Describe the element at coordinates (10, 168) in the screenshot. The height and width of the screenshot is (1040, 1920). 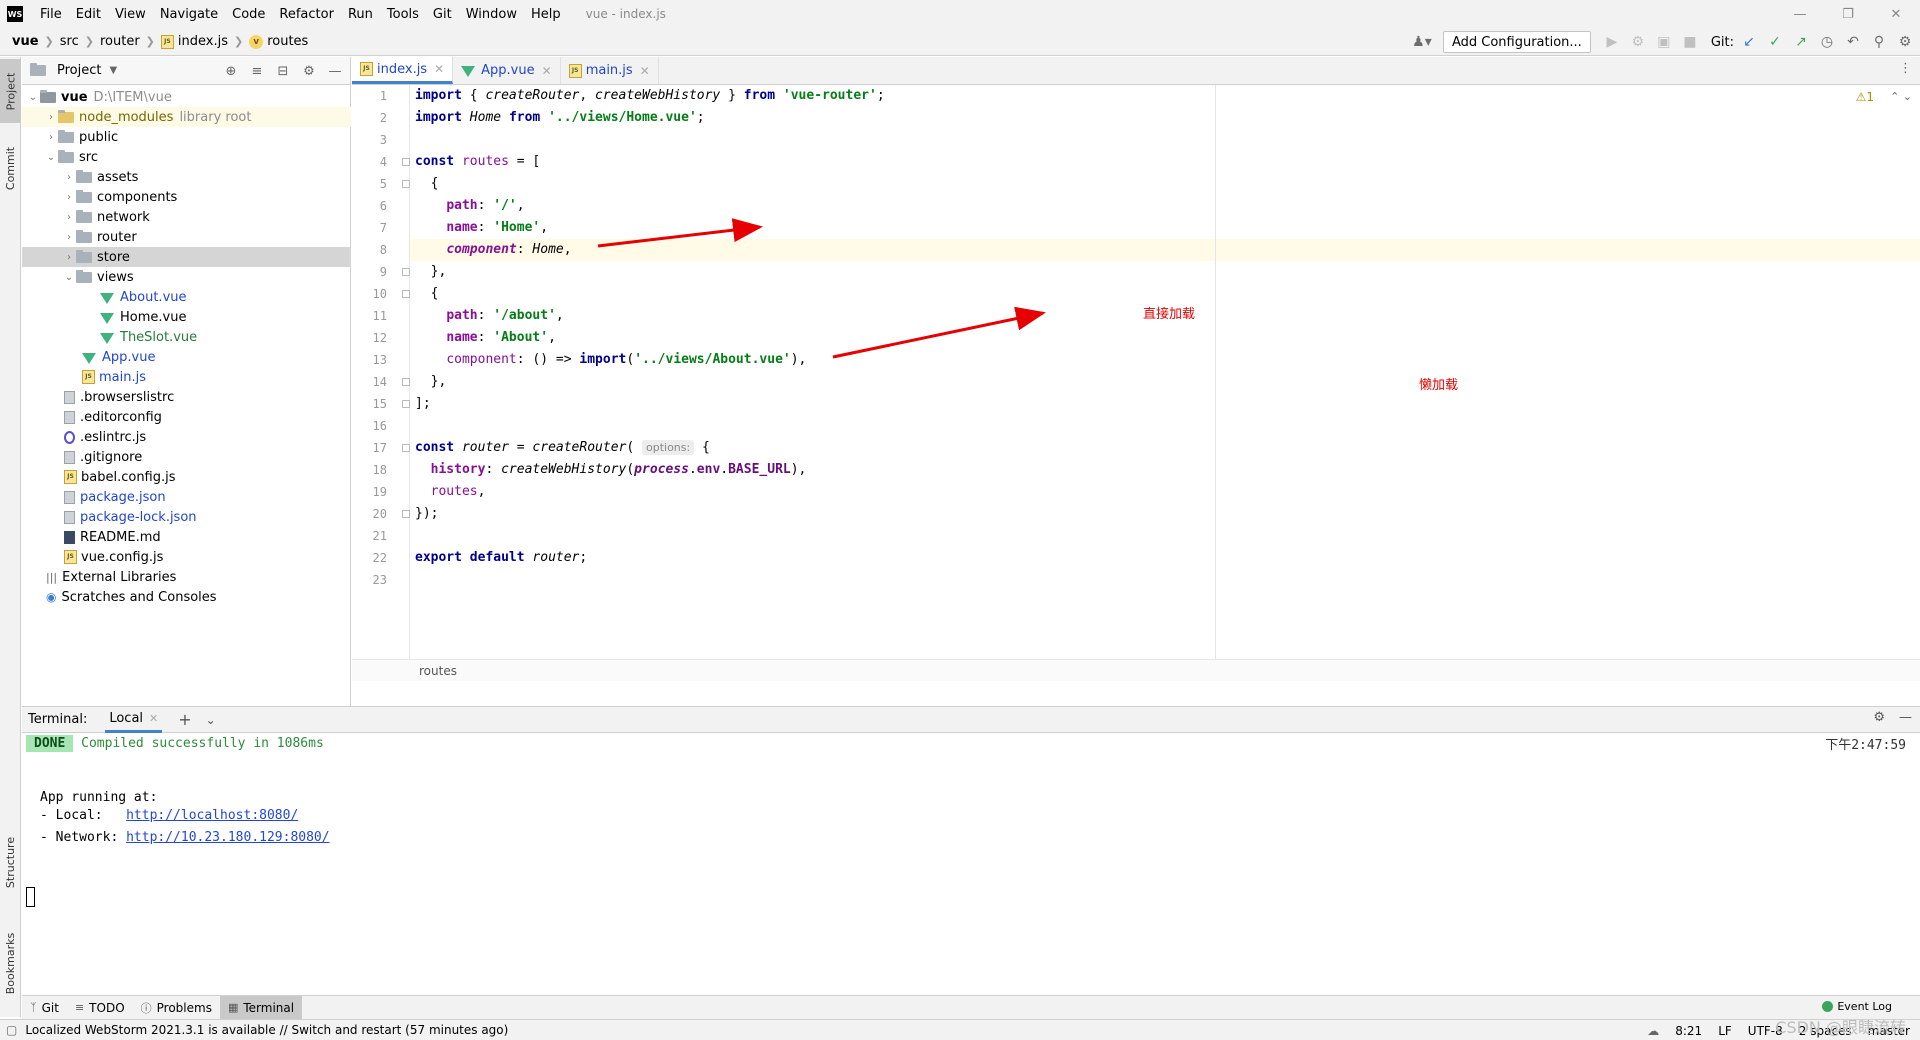
I see `side-tab-commit: Commit` at that location.